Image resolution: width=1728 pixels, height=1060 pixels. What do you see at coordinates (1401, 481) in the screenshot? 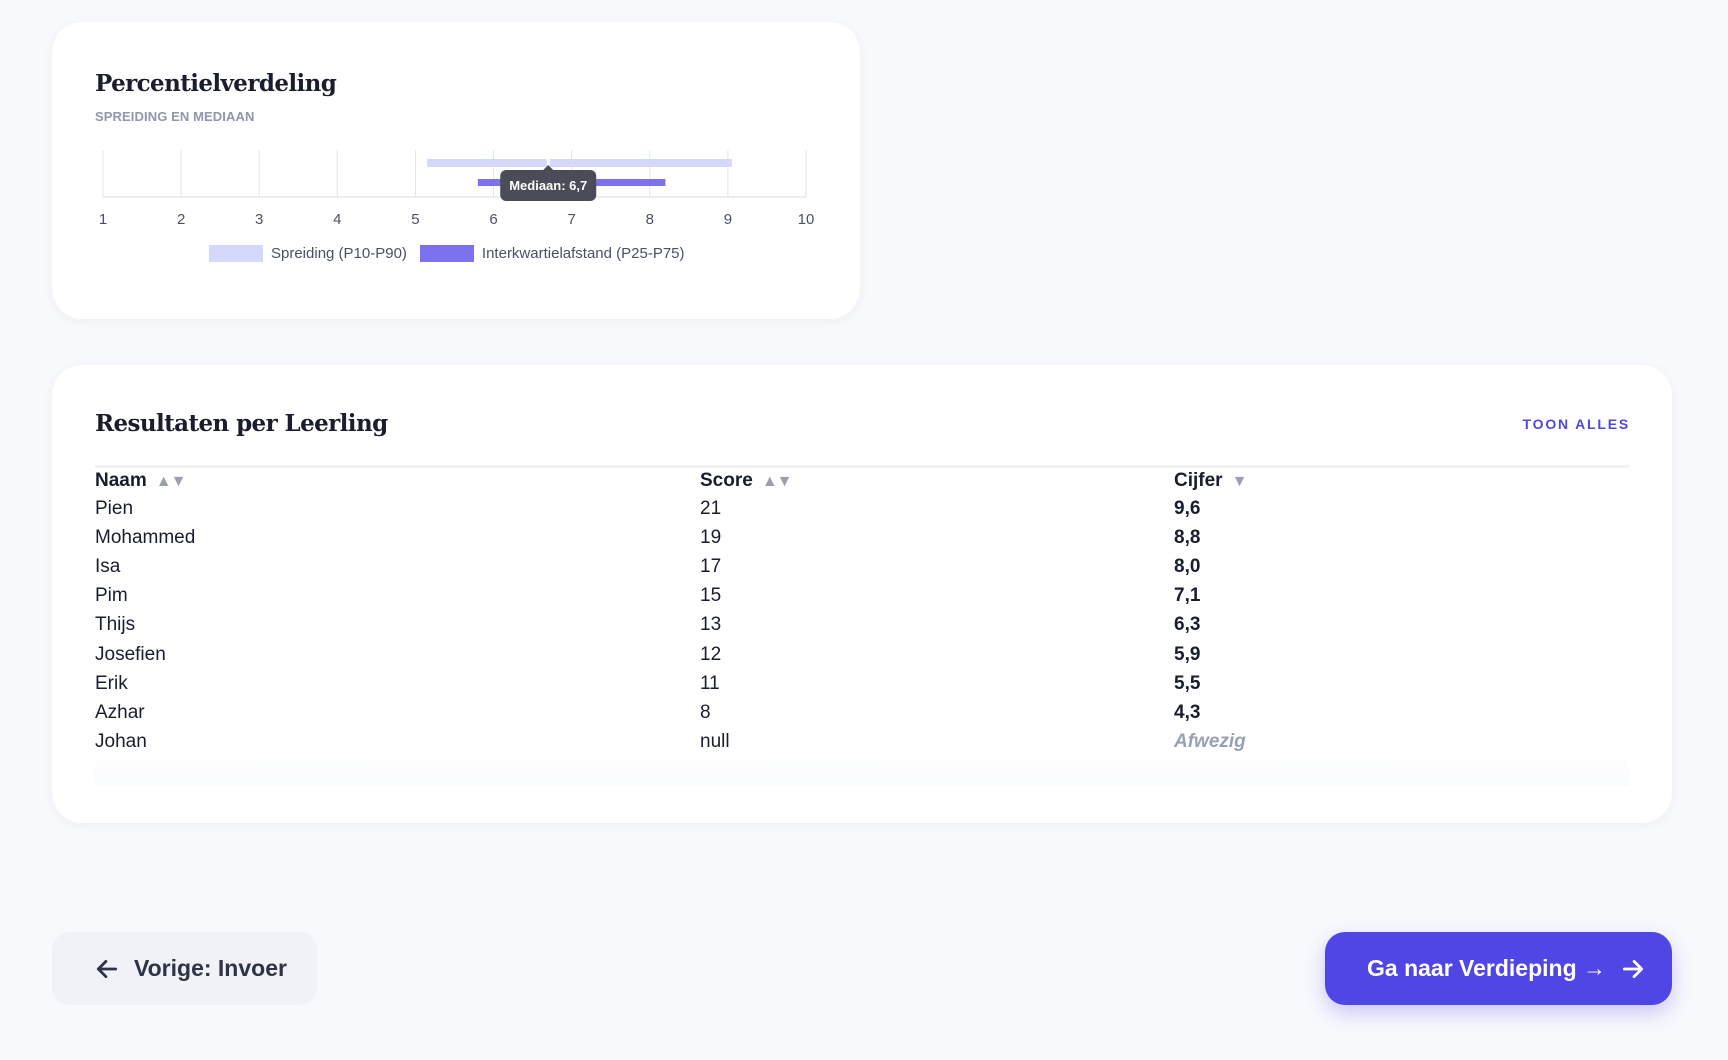
I see `column-header-cijfer: Cijfer ▼` at bounding box center [1401, 481].